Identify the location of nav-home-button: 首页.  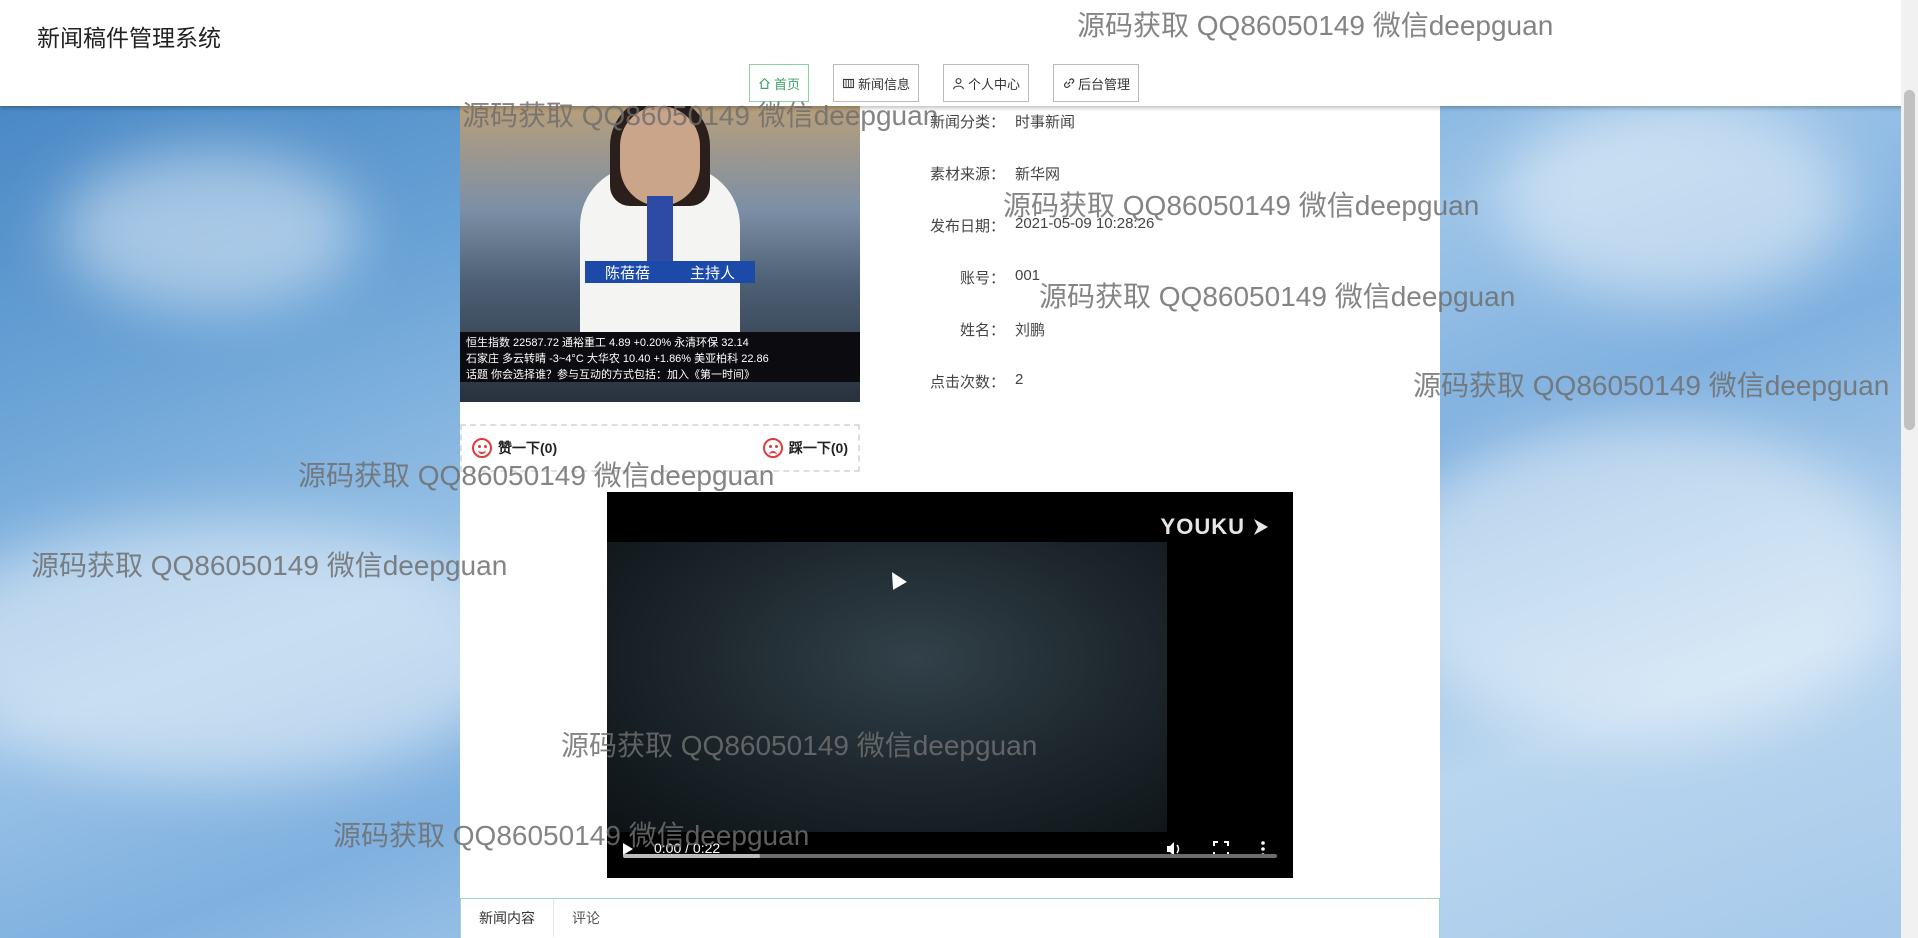
(779, 83).